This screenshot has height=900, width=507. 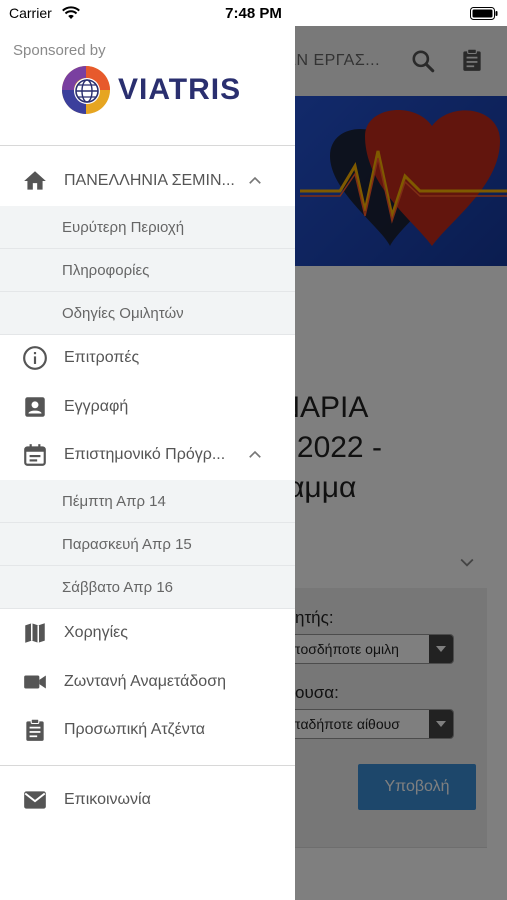 I want to click on menu-item-personal-agenda: Προσωπική Ατζέντα, so click(x=147, y=730).